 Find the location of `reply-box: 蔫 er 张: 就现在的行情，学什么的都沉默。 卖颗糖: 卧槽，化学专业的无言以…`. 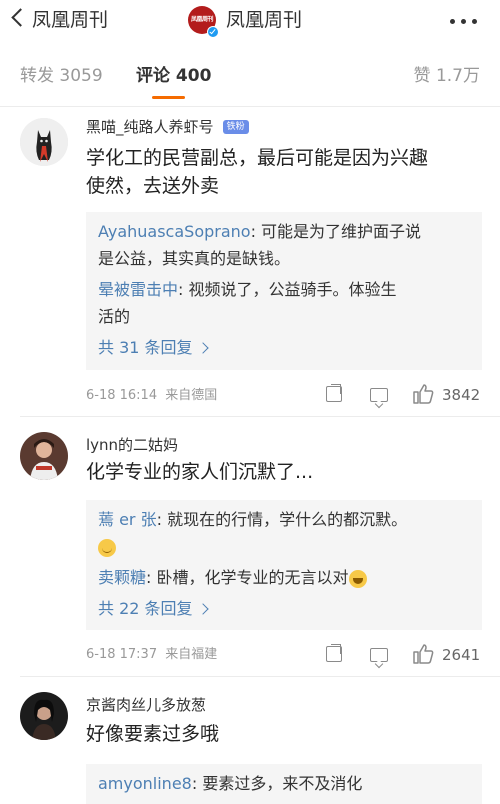

reply-box: 蔫 er 张: 就现在的行情，学什么的都沉默。 卖颗糖: 卧槽，化学专业的无言以… is located at coordinates (284, 565).